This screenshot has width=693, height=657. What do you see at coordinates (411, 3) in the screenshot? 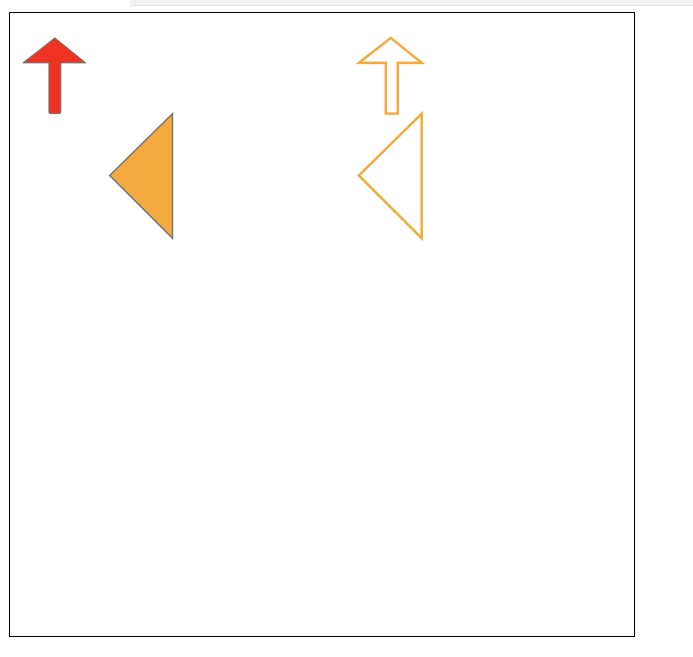
I see `top-strip` at bounding box center [411, 3].